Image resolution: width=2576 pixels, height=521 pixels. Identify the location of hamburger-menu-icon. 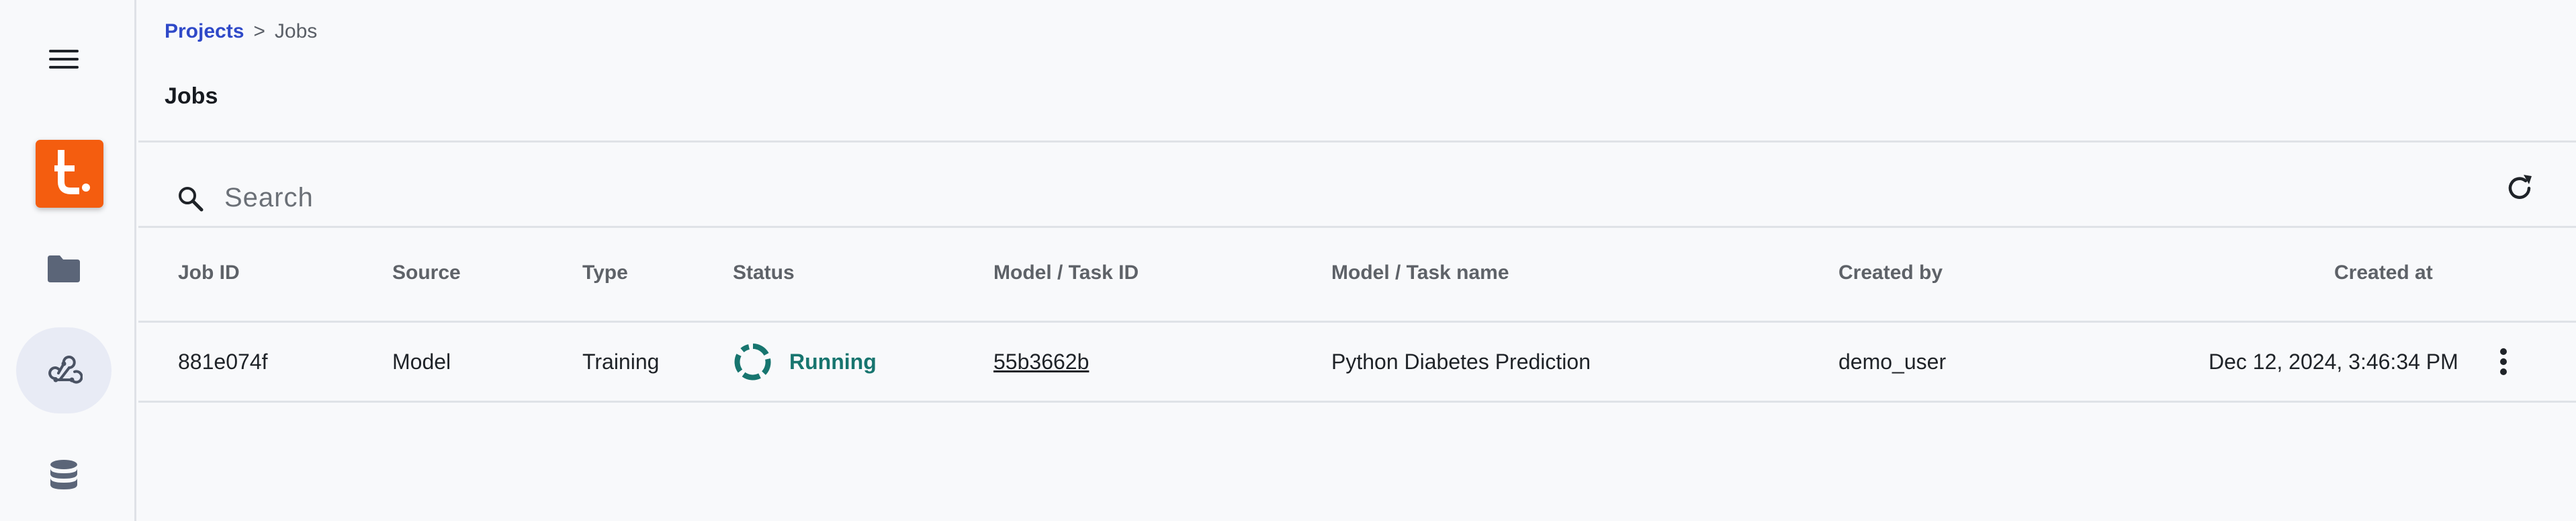
(64, 59).